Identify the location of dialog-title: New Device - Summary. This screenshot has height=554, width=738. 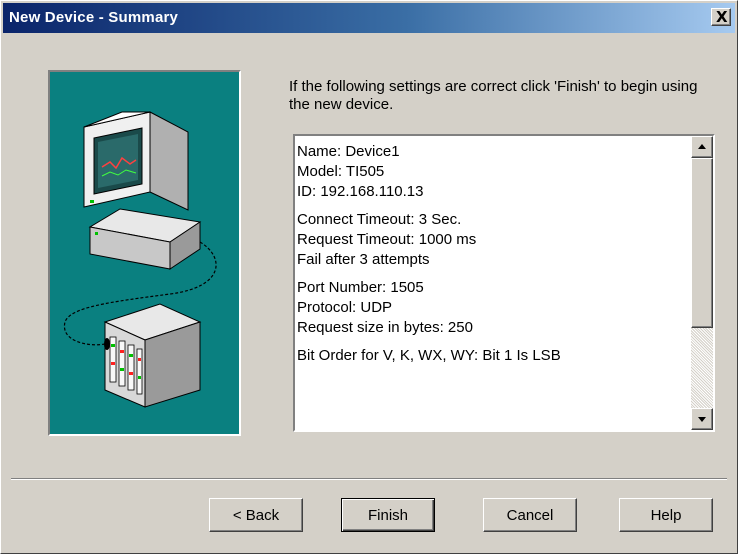
(94, 17).